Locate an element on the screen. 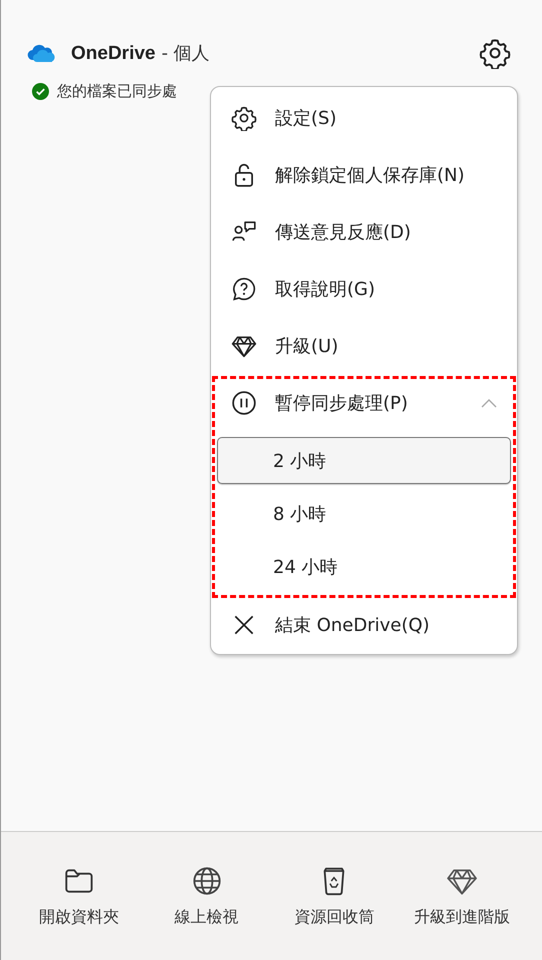 This screenshot has height=960, width=542. menu-item: 升級(U) is located at coordinates (364, 345).